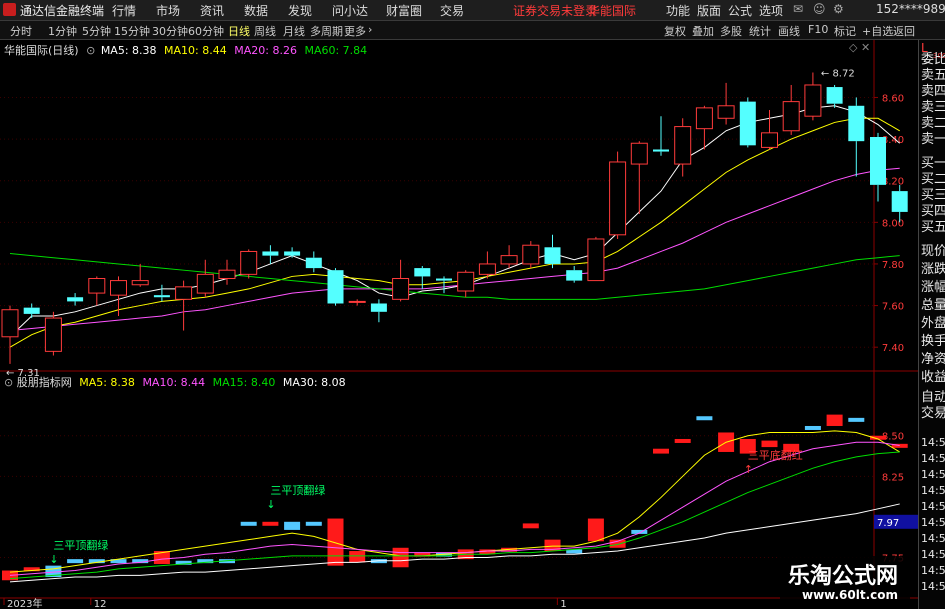  I want to click on ma5-label: MA5: 8.38, so click(128, 50).